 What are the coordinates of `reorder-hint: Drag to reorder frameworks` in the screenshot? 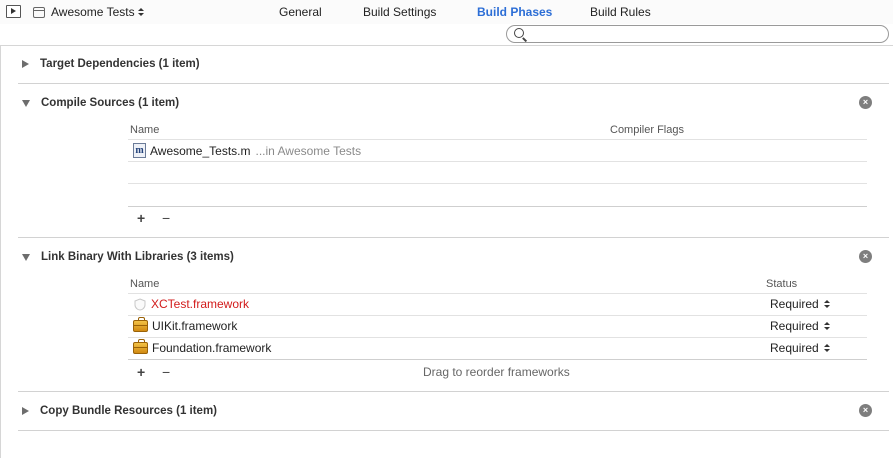 It's located at (496, 372).